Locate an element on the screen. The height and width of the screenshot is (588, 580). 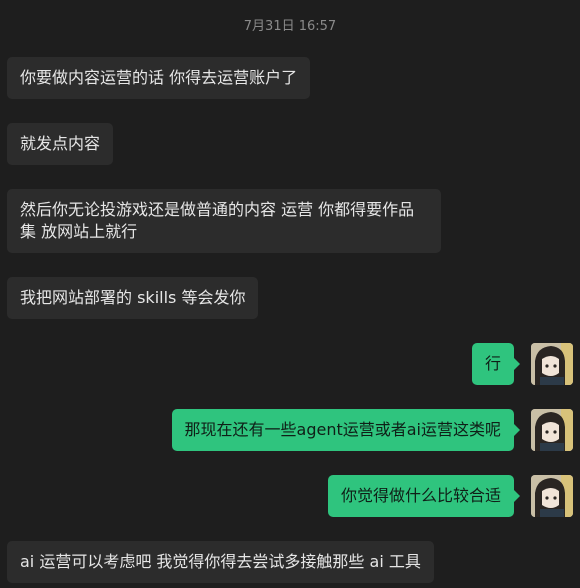
message-bubble-outgoing: 行 is located at coordinates (496, 364).